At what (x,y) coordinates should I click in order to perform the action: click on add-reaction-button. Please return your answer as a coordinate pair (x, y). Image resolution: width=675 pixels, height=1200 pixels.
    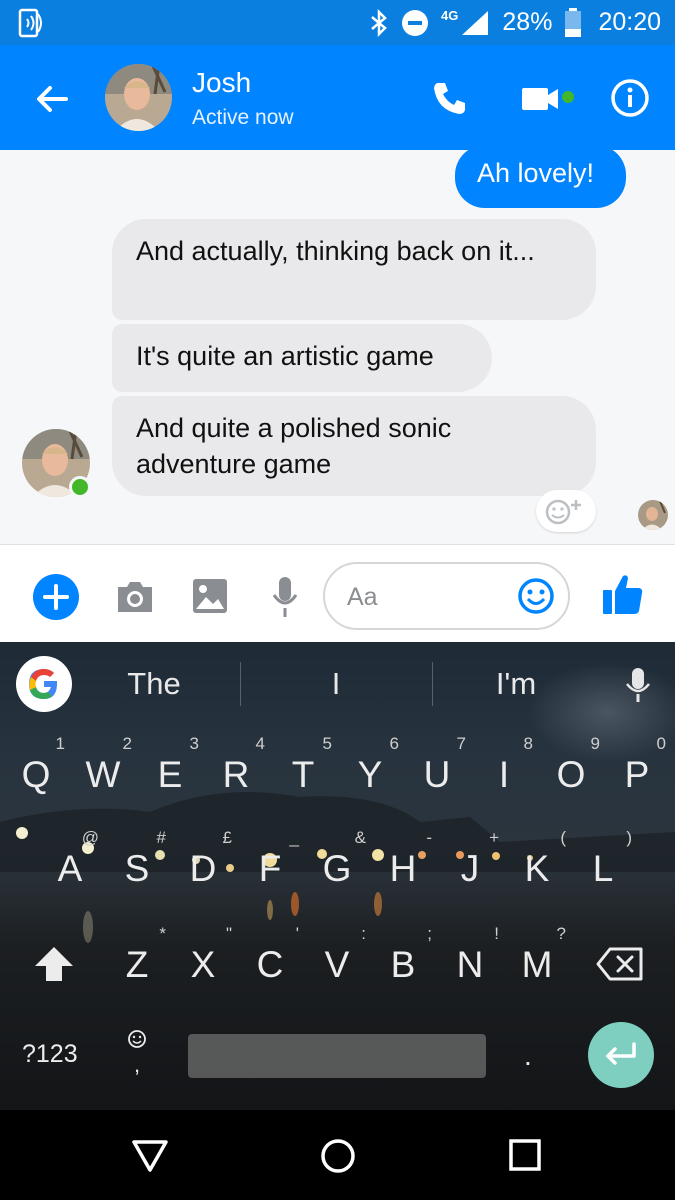
    Looking at the image, I should click on (566, 511).